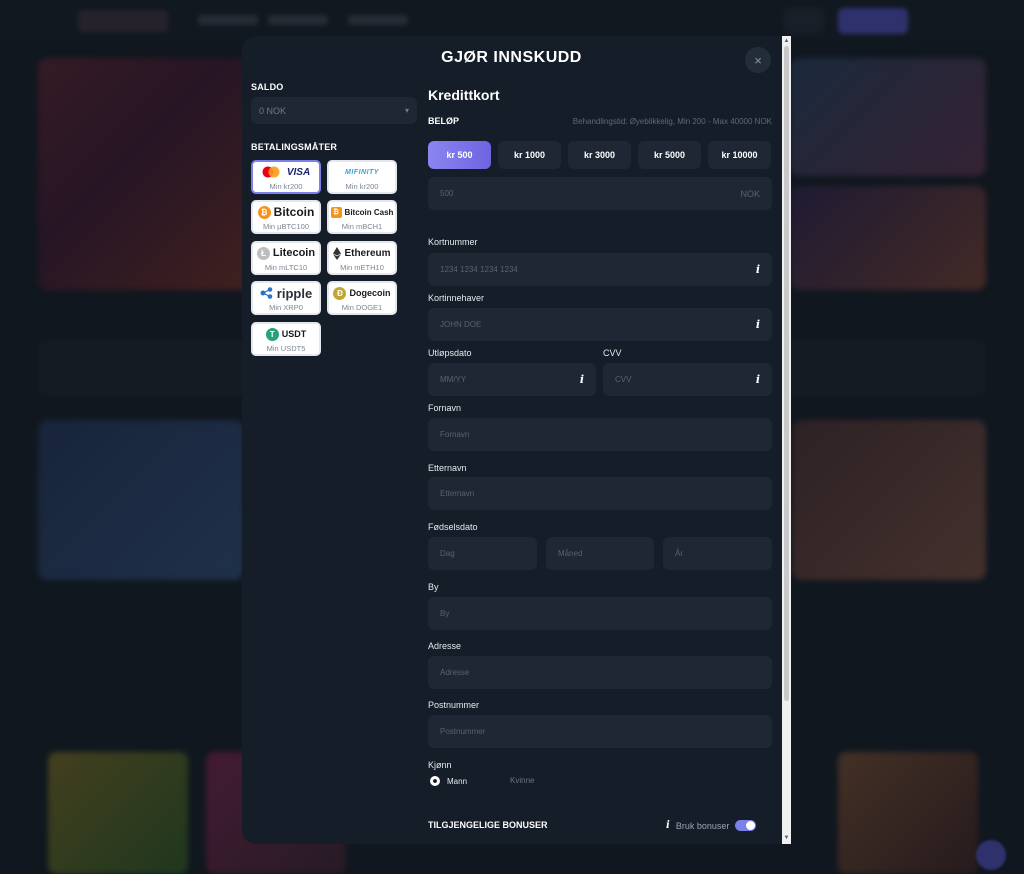 The width and height of the screenshot is (1024, 874). Describe the element at coordinates (286, 267) in the screenshot. I see `payment-method-min: Min mLTC10` at that location.